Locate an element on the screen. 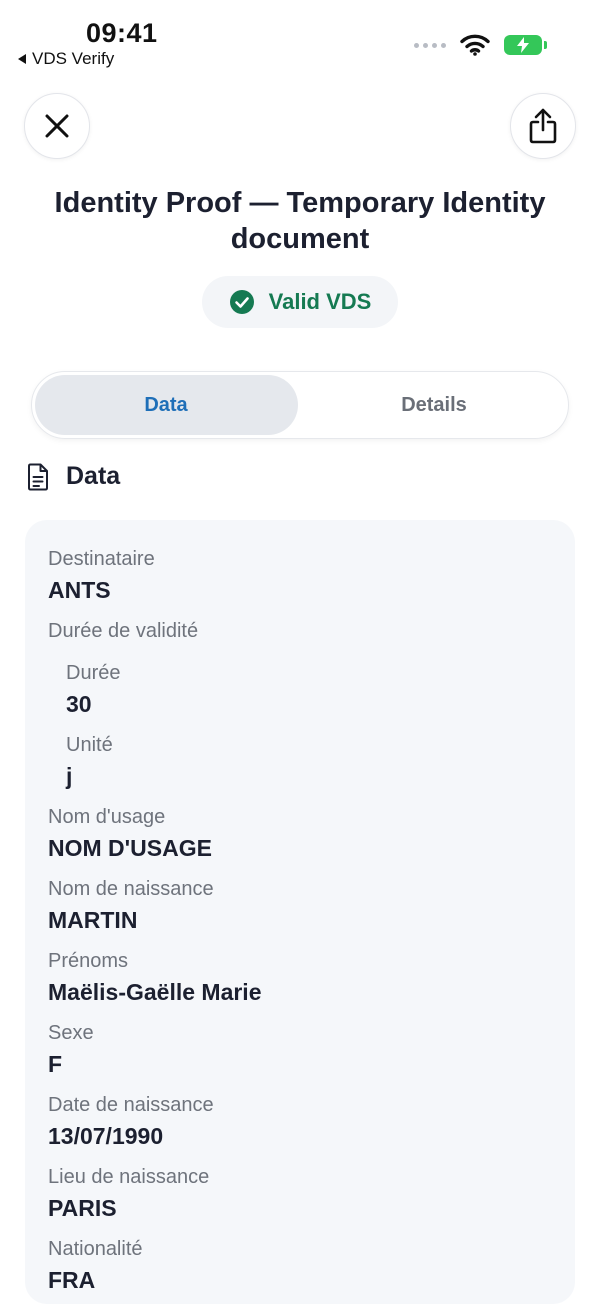 This screenshot has height=1305, width=600. battery-charging-icon is located at coordinates (525, 45).